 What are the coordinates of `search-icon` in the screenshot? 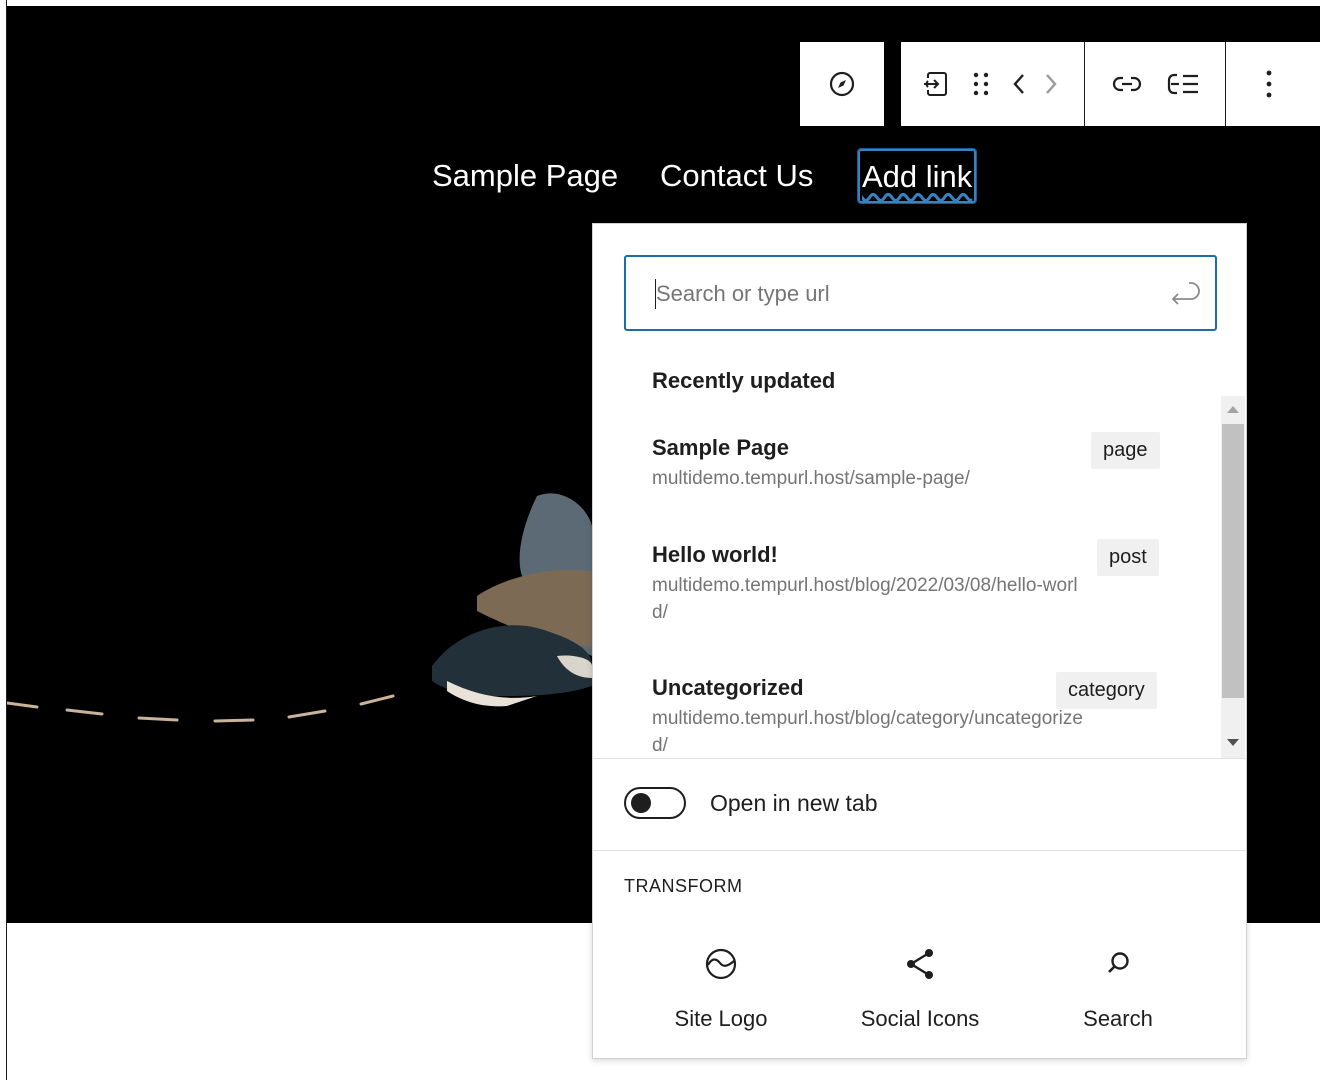 It's located at (1118, 964).